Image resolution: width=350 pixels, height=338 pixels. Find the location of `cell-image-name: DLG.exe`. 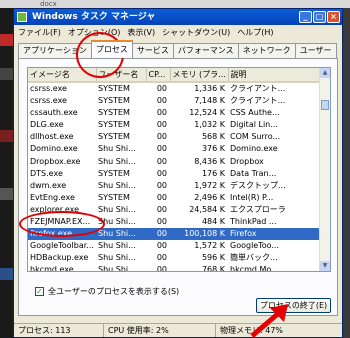

cell-image-name: DLG.exe is located at coordinates (47, 125).